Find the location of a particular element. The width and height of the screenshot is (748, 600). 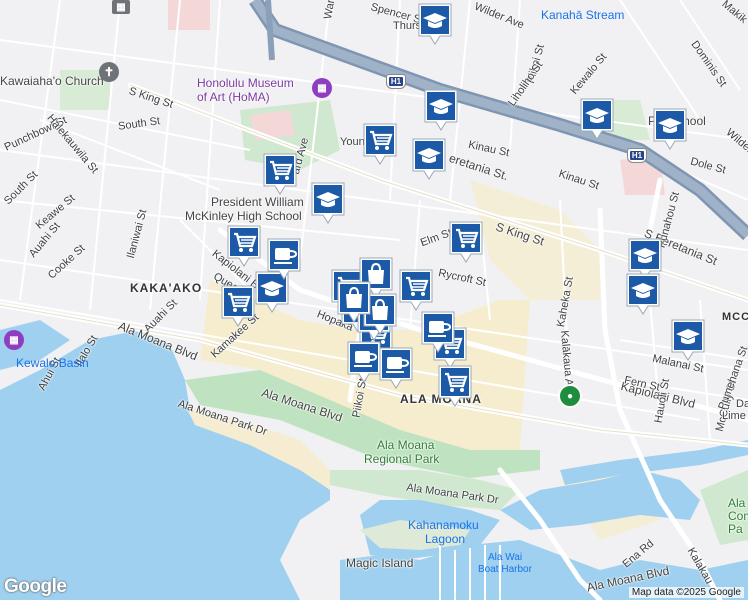

place-label-kawaiahao-church: Kawaiaha'o Church is located at coordinates (52, 81).